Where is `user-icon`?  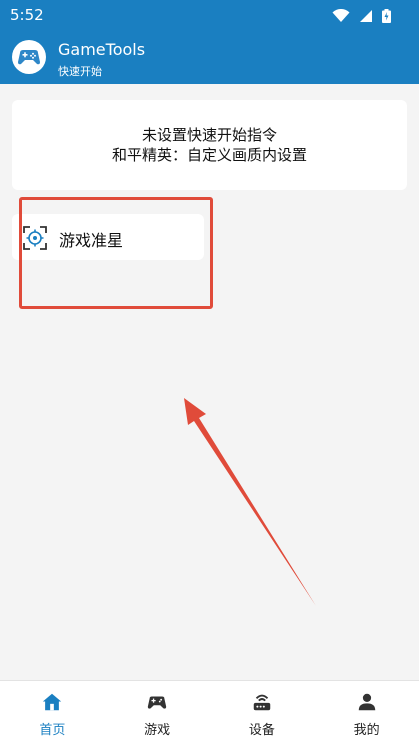 user-icon is located at coordinates (366, 702).